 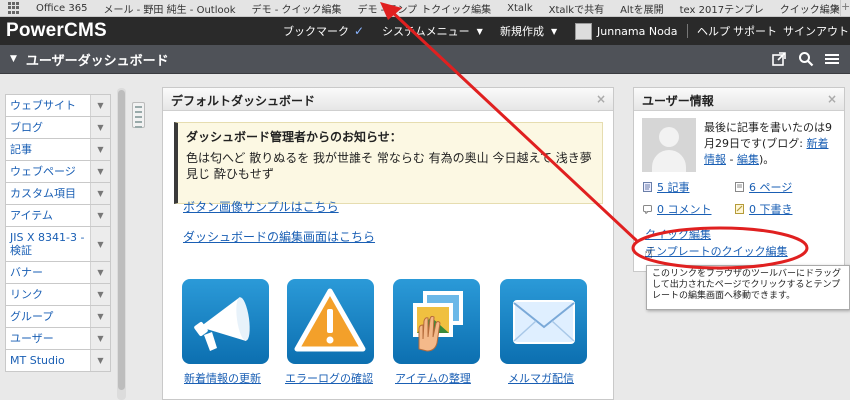 I want to click on system-menu: システムメニュー ▼, so click(x=432, y=31).